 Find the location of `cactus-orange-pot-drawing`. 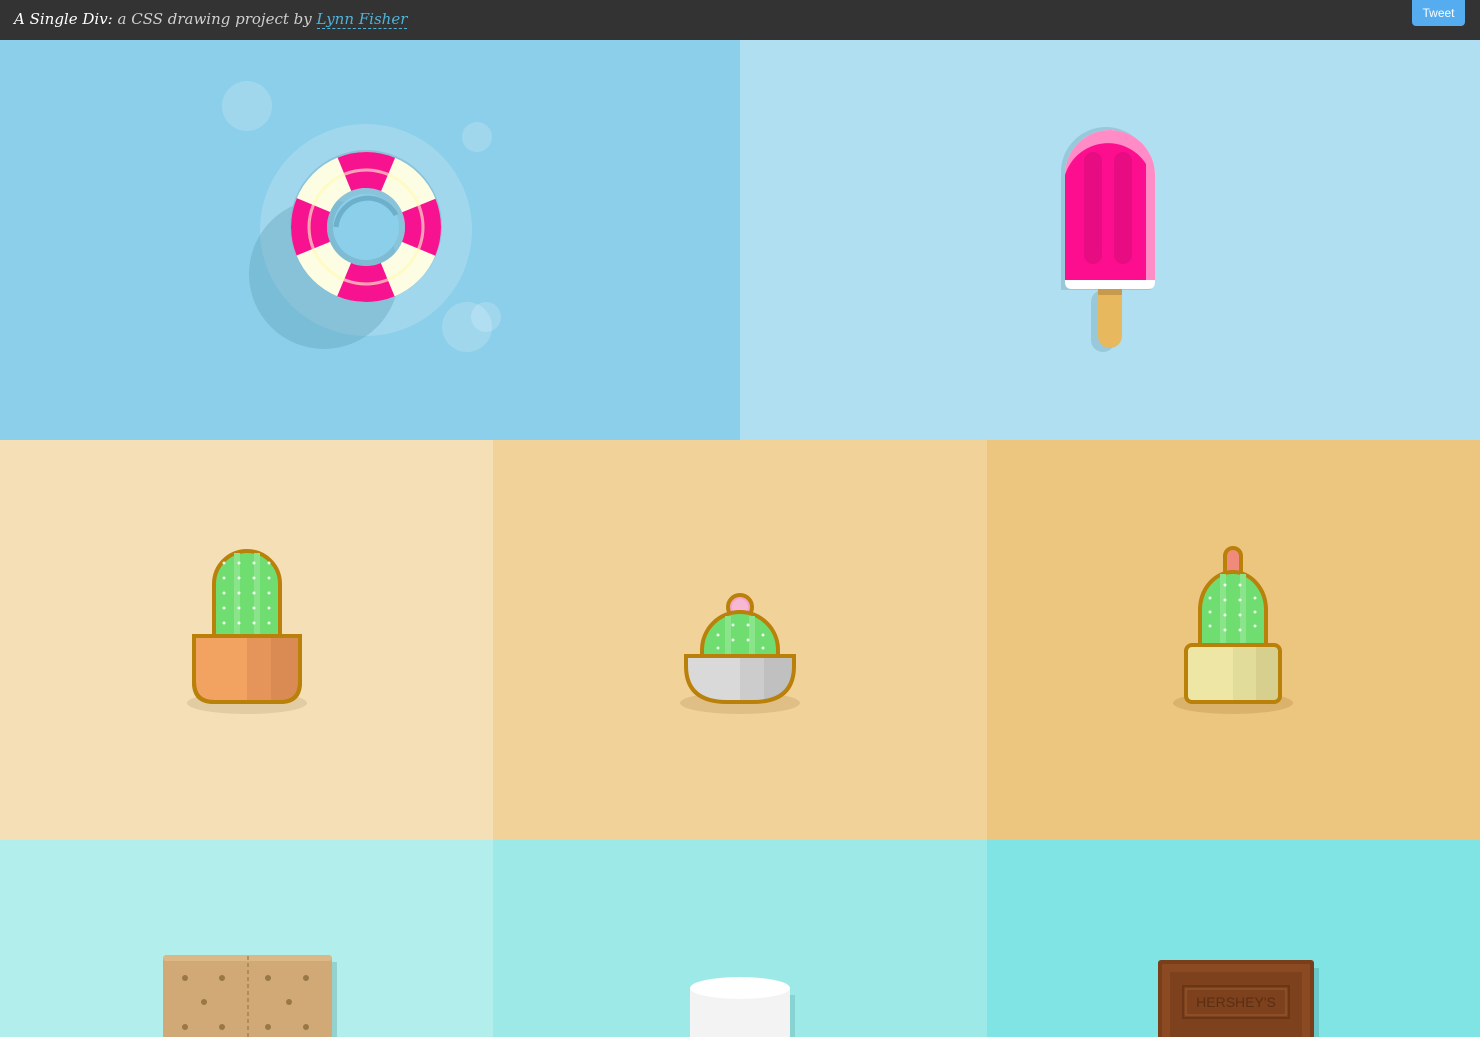

cactus-orange-pot-drawing is located at coordinates (246, 640).